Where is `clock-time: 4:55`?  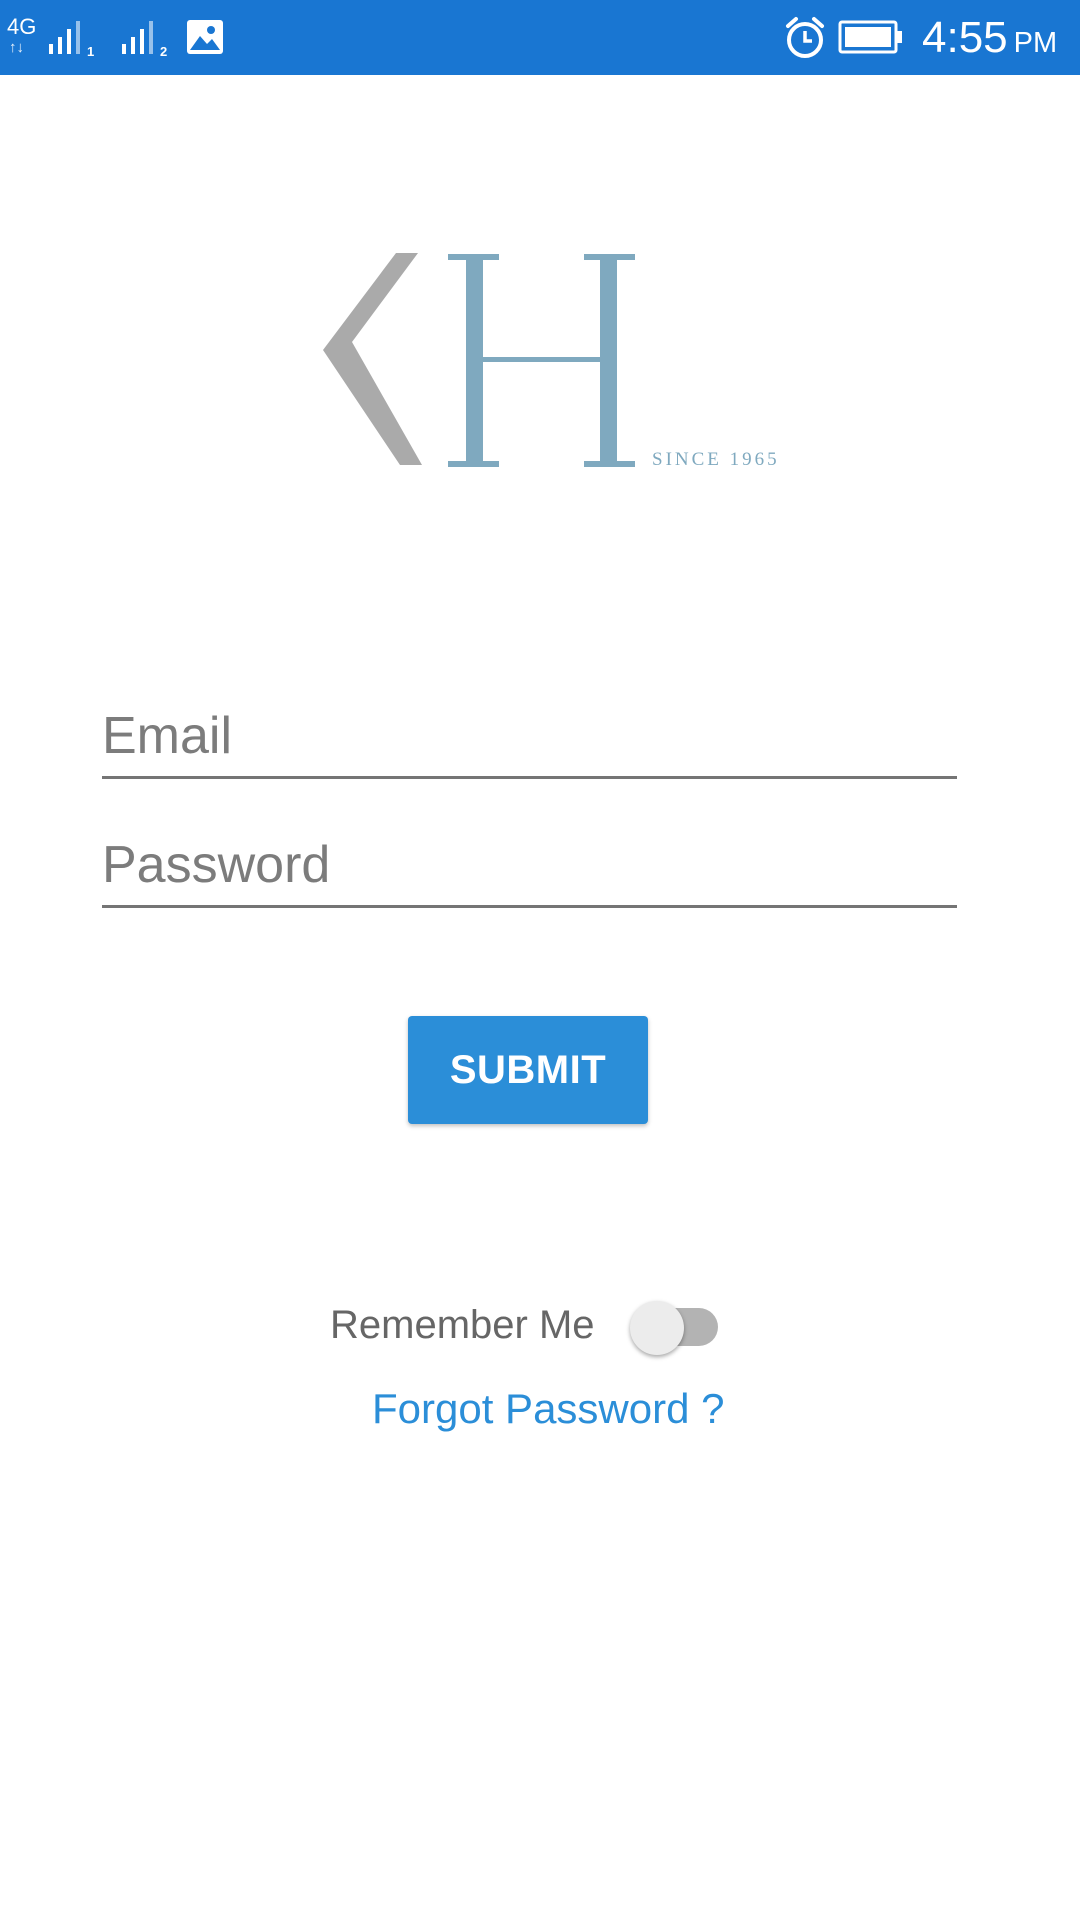 clock-time: 4:55 is located at coordinates (965, 37).